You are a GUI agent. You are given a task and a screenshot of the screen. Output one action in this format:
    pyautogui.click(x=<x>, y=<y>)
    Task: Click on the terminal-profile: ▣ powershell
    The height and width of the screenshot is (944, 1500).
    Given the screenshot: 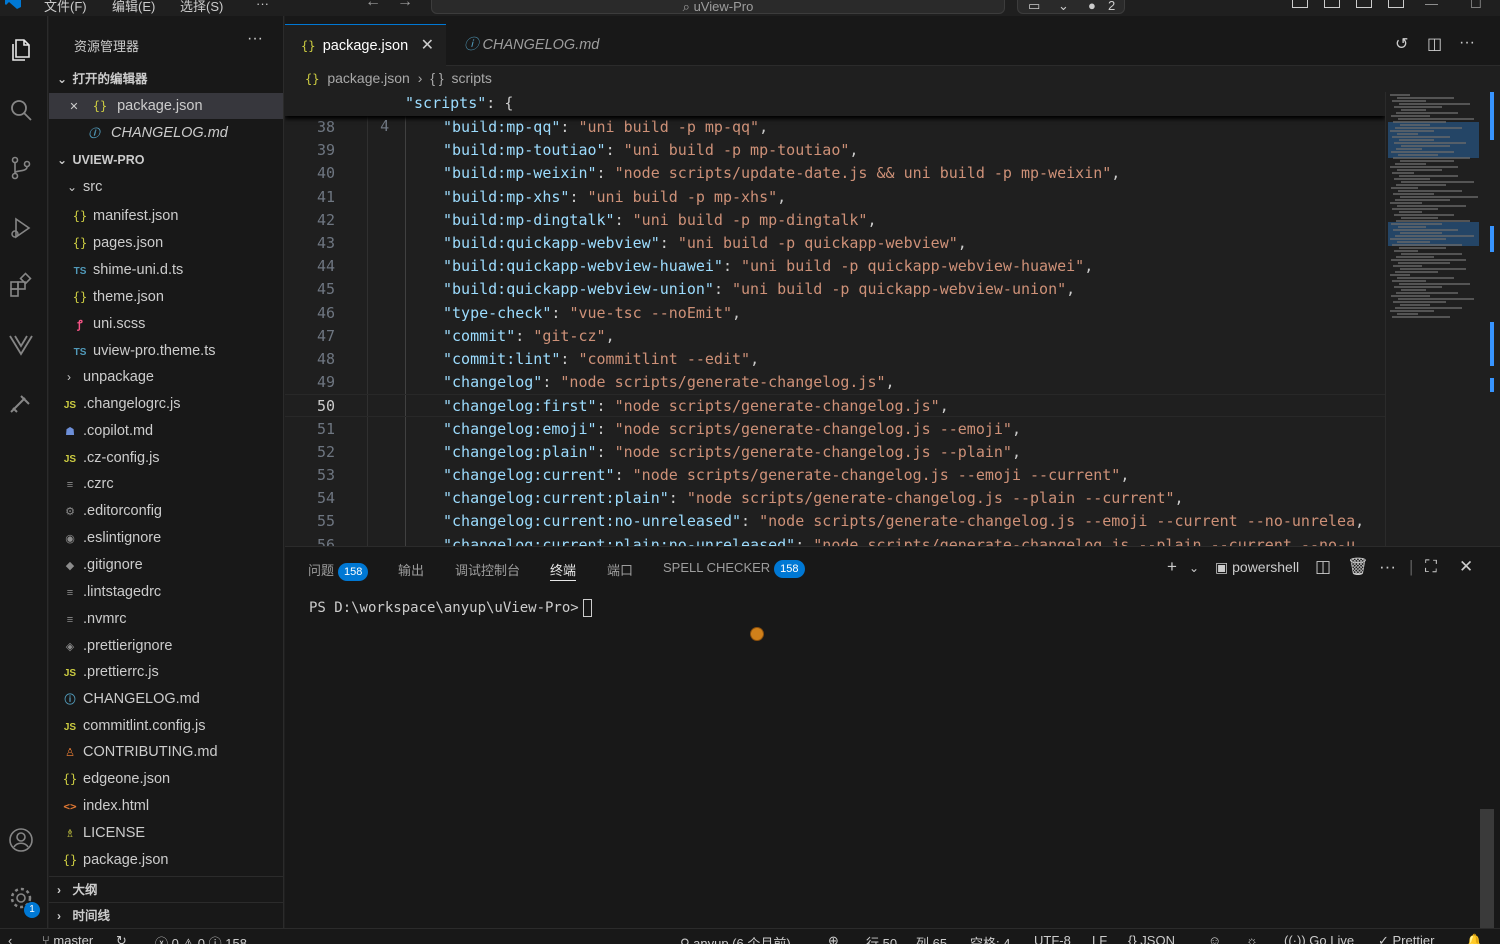 What is the action you would take?
    pyautogui.click(x=1257, y=567)
    